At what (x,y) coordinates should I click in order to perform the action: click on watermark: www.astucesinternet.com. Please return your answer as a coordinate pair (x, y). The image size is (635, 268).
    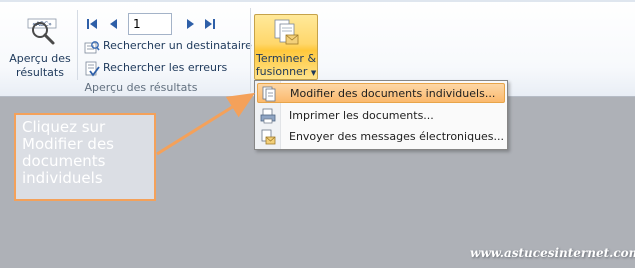
    Looking at the image, I should click on (552, 253).